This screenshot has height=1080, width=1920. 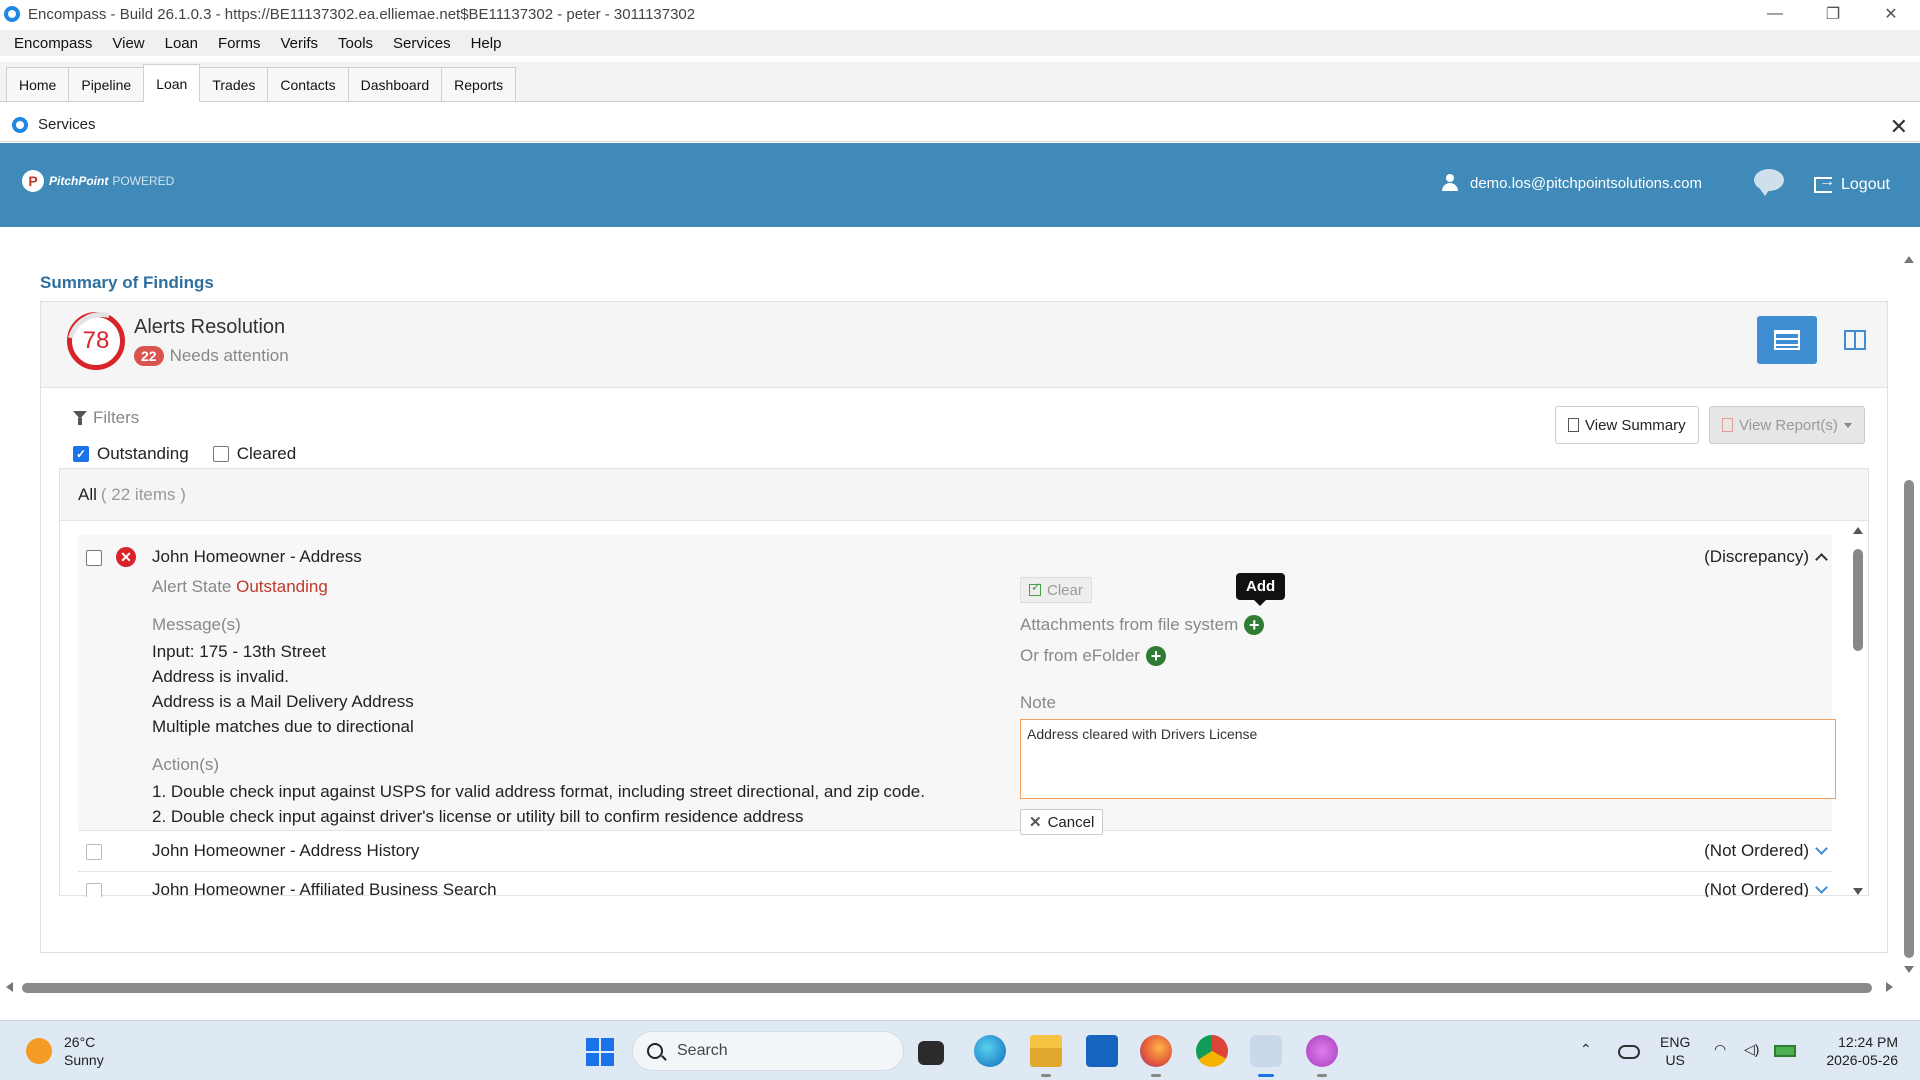 I want to click on firefox-icon, so click(x=1156, y=1056).